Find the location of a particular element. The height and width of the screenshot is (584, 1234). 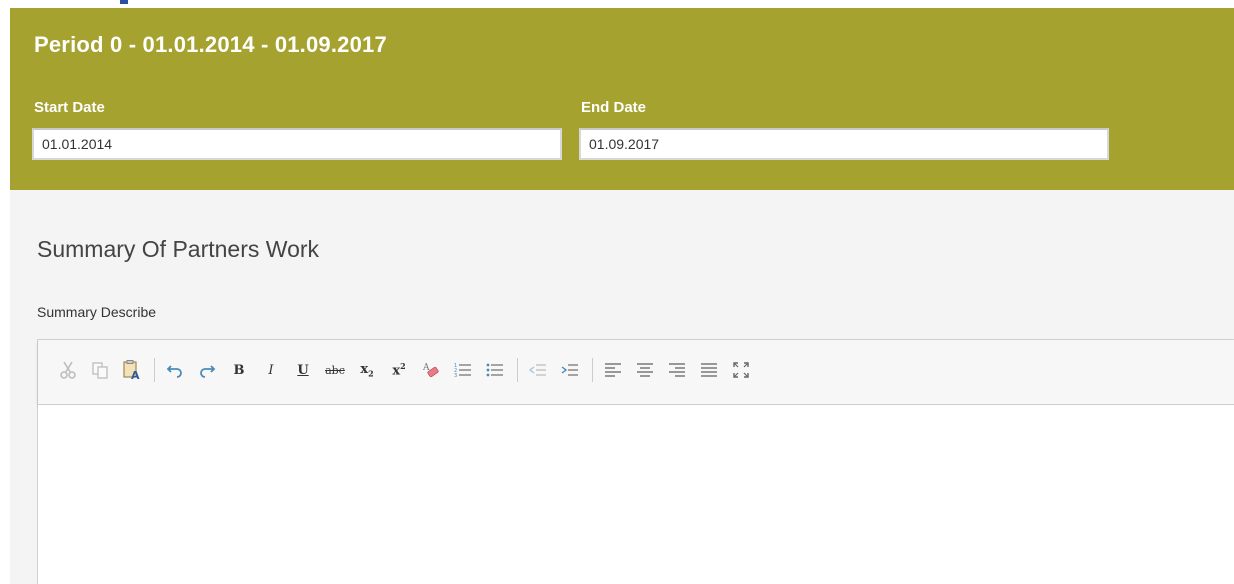

paste-text-icon: A is located at coordinates (132, 370).